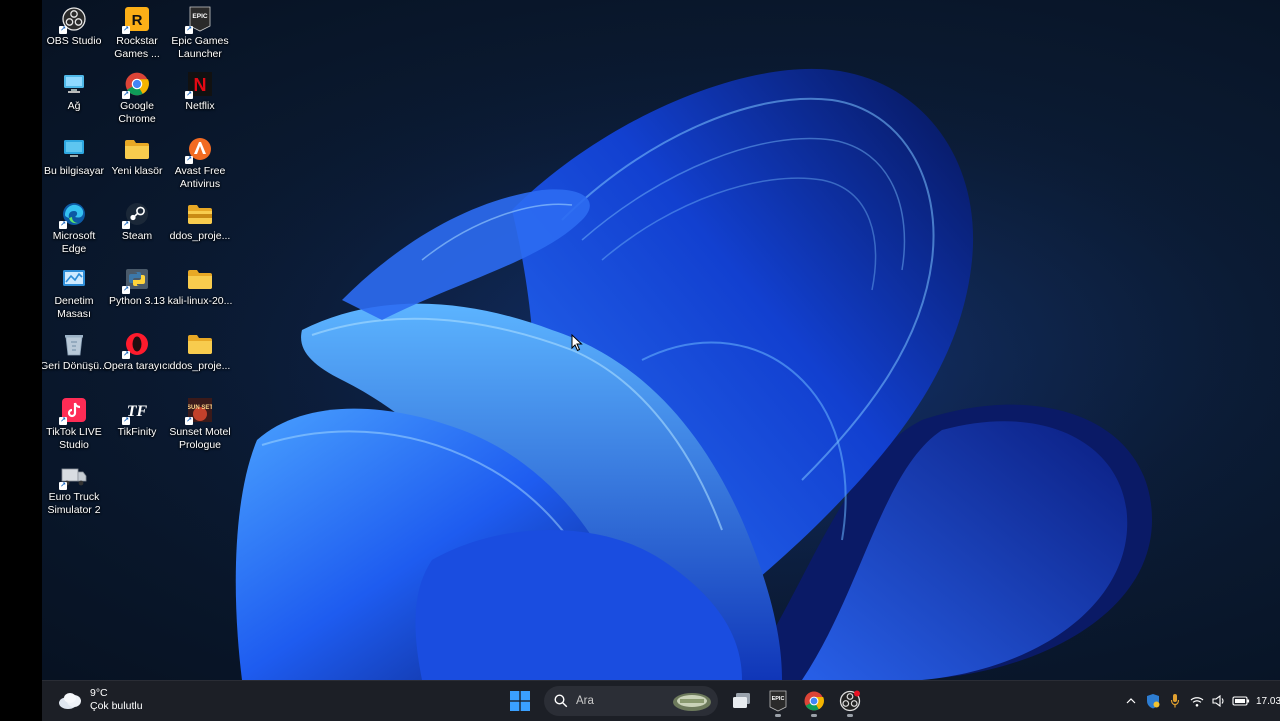 This screenshot has height=721, width=1280. I want to click on desktop-icon: ↗ Avast Free Antivirus, so click(200, 163).